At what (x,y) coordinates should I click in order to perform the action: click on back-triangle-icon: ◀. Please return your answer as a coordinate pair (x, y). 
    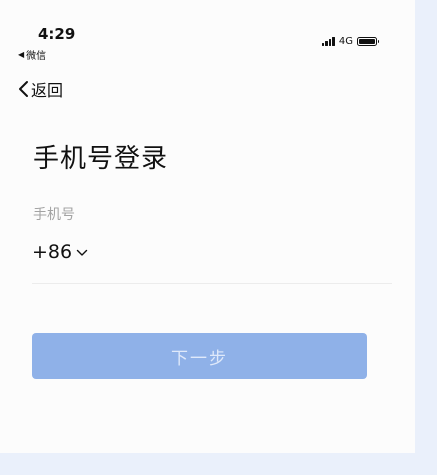
    Looking at the image, I should click on (21, 54).